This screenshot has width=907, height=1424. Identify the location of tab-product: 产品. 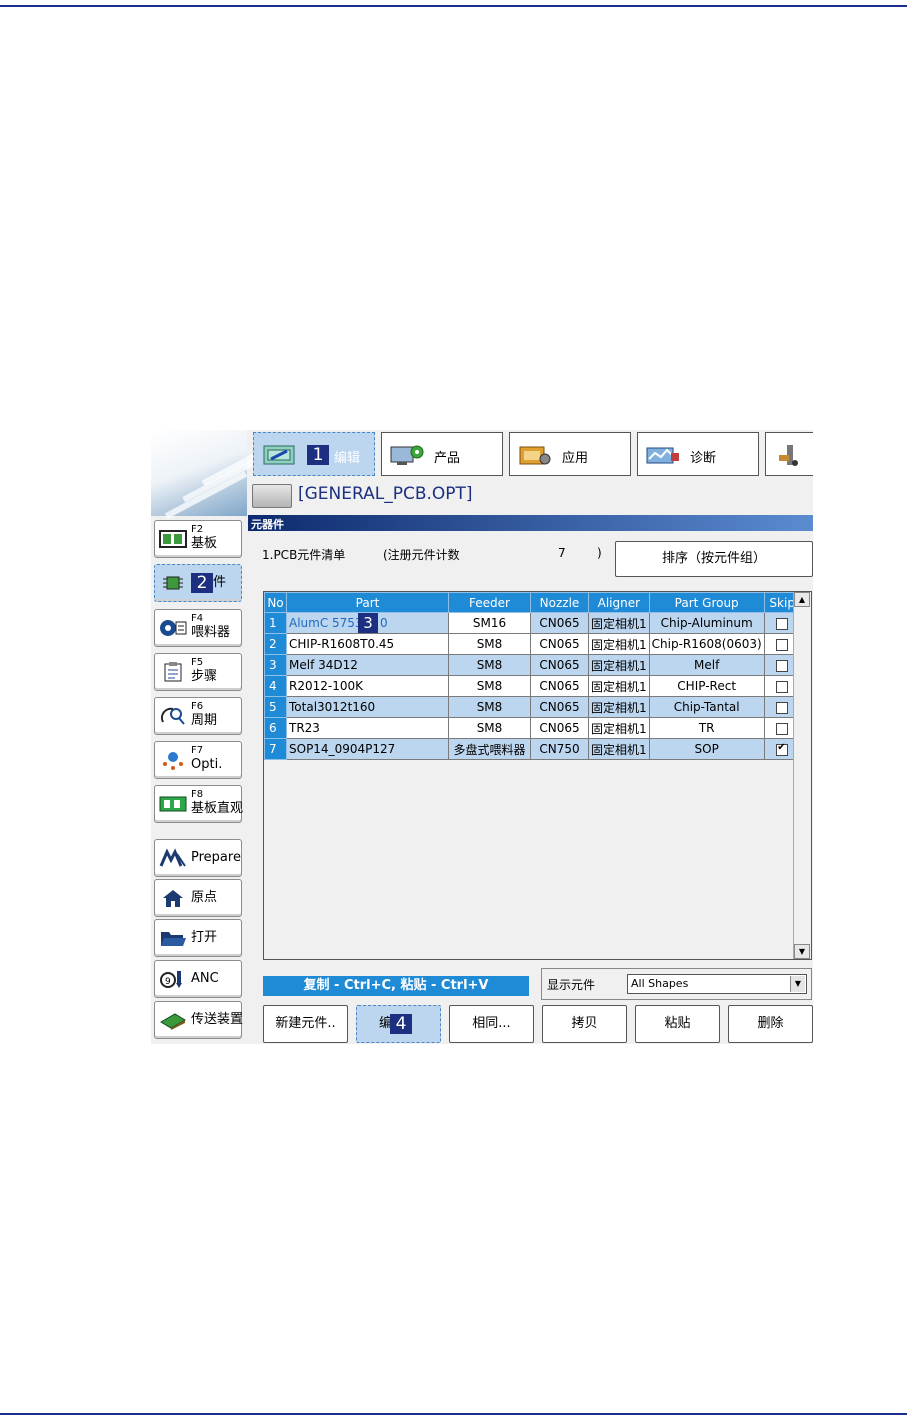
(442, 454).